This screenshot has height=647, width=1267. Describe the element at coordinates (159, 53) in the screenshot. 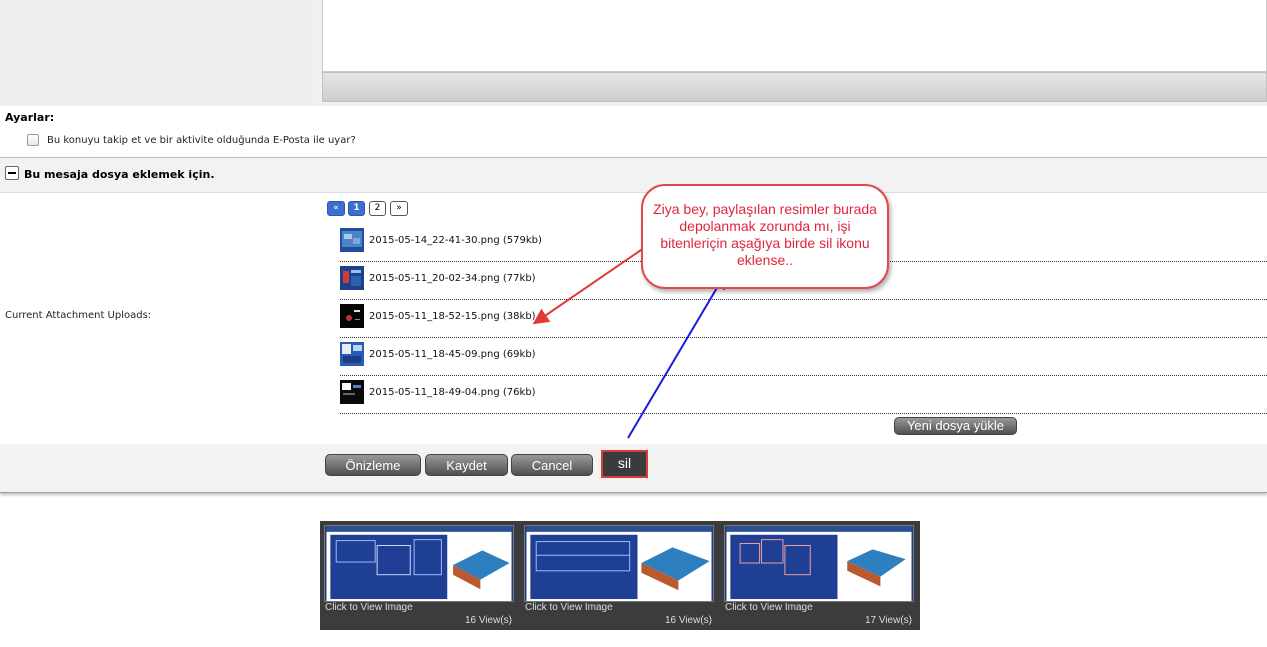

I see `left-column-panel` at that location.